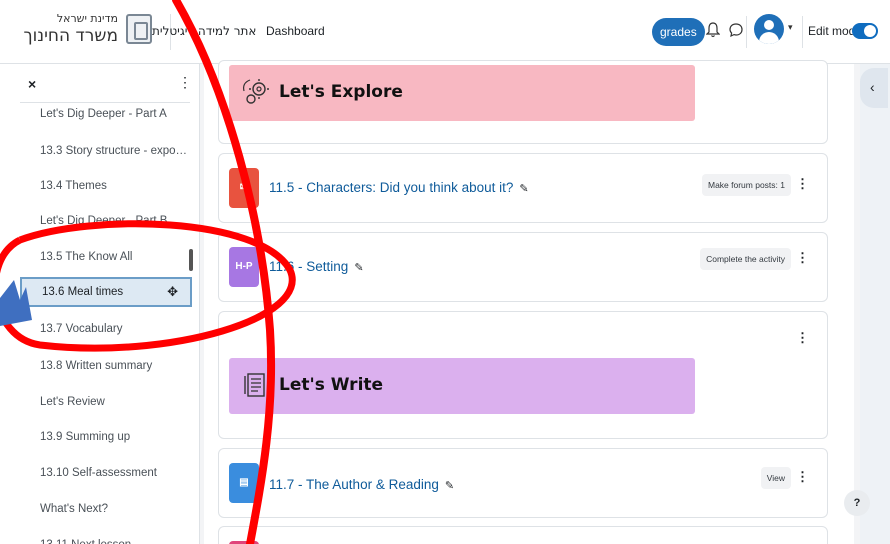 This screenshot has height=544, width=890. I want to click on course-index-item: 13.11 Next lesson, so click(106, 537).